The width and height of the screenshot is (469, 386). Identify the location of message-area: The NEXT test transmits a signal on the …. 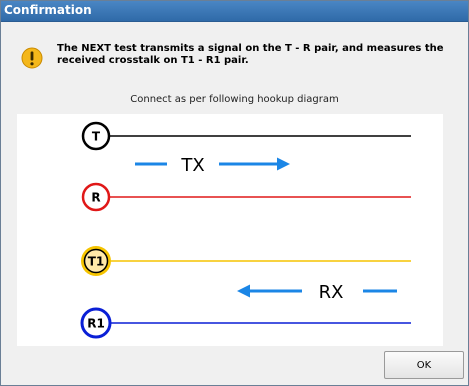
(237, 66).